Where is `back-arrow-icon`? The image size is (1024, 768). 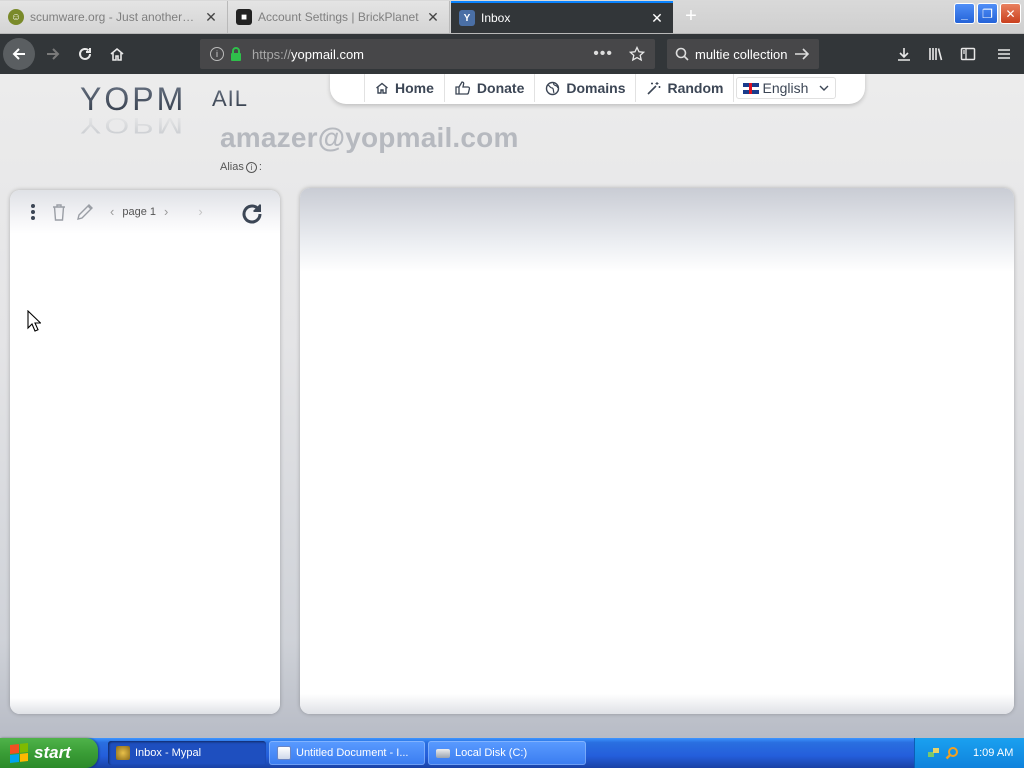 back-arrow-icon is located at coordinates (18, 54).